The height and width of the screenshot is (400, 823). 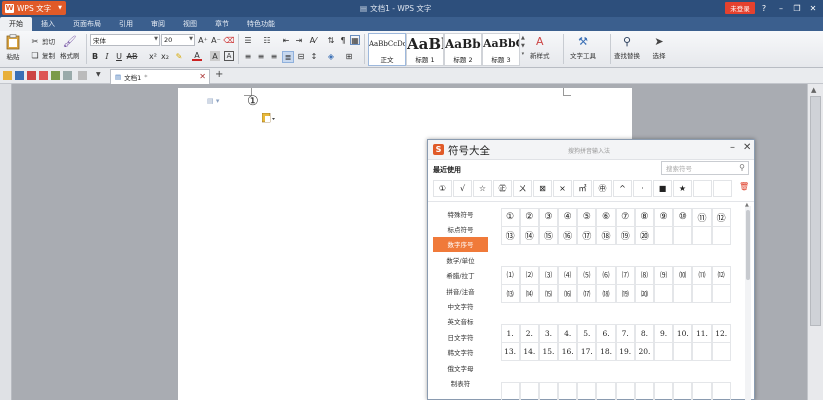 What do you see at coordinates (523, 46) in the screenshot?
I see `styles-scroll: ▲ ▼ ▾` at bounding box center [523, 46].